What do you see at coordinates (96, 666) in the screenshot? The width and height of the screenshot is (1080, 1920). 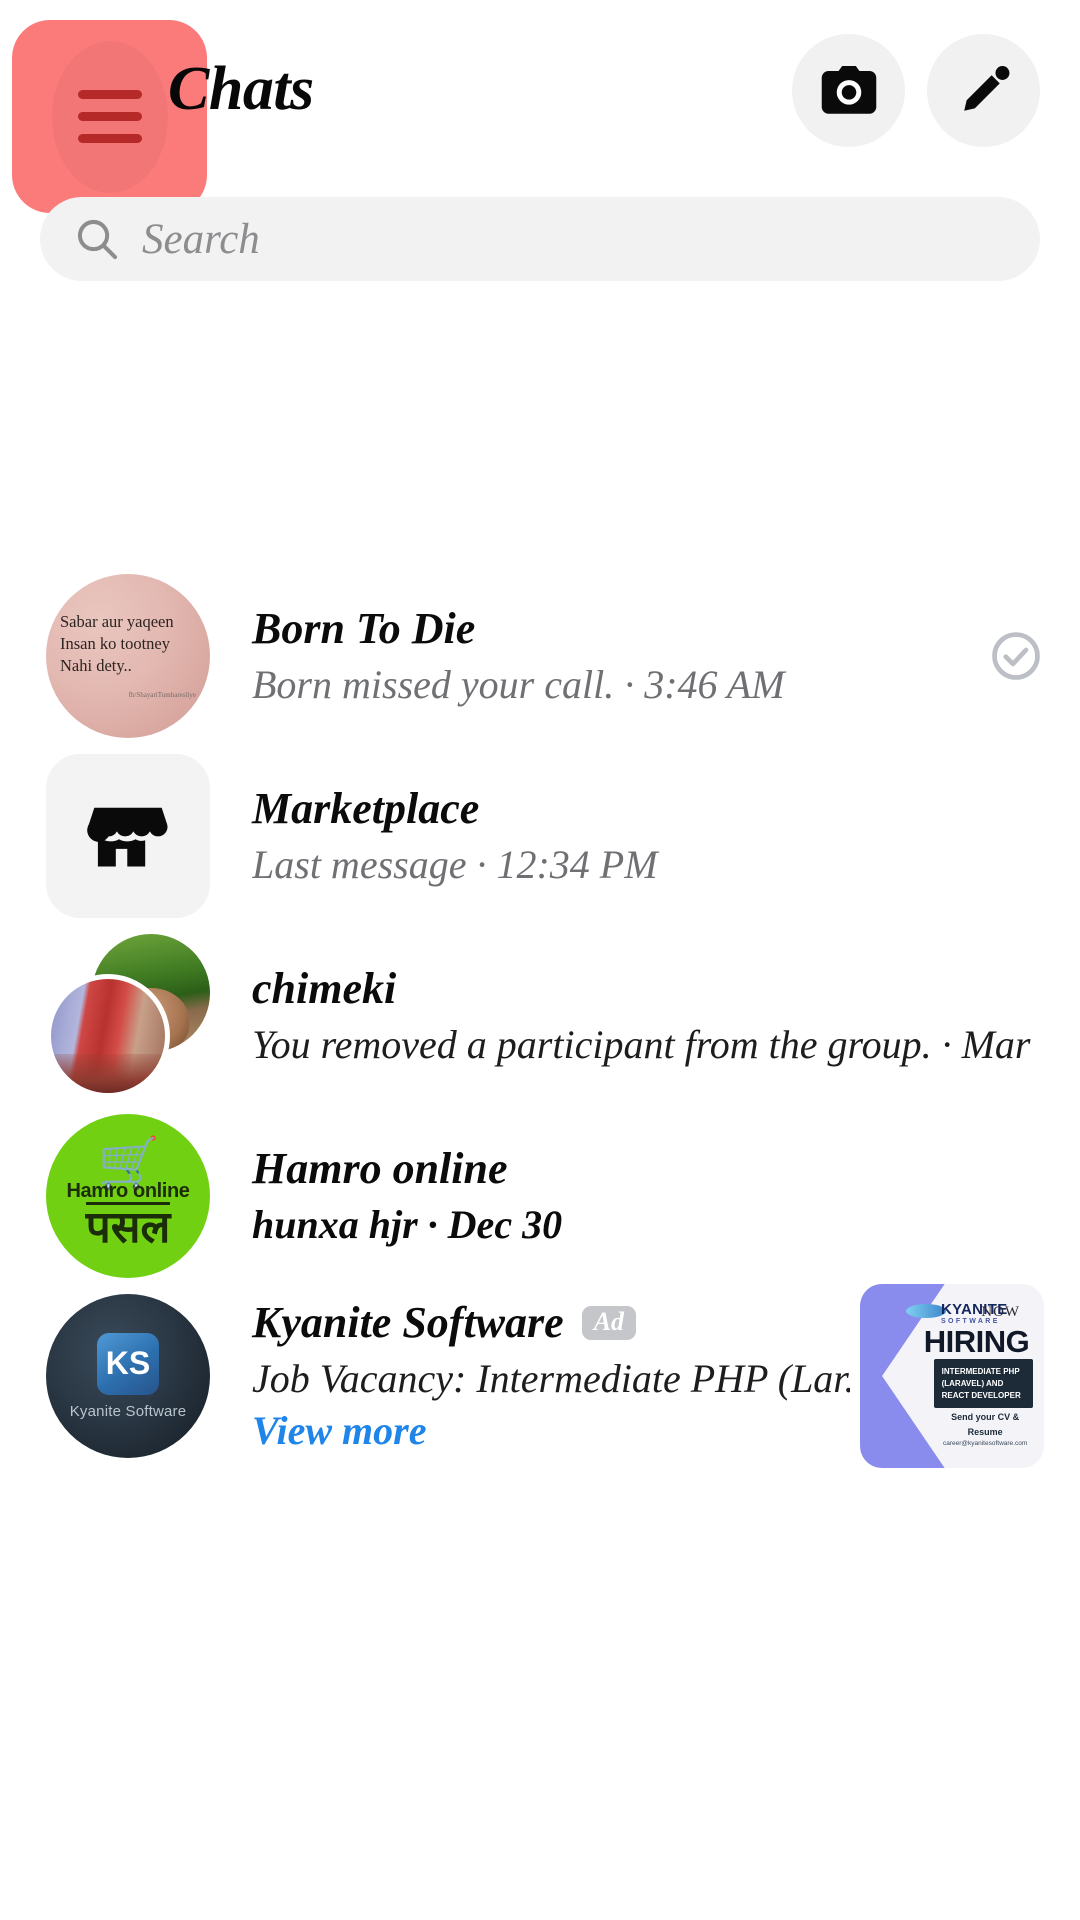 I see `avatar-quote-line-3: Nahi dety..` at bounding box center [96, 666].